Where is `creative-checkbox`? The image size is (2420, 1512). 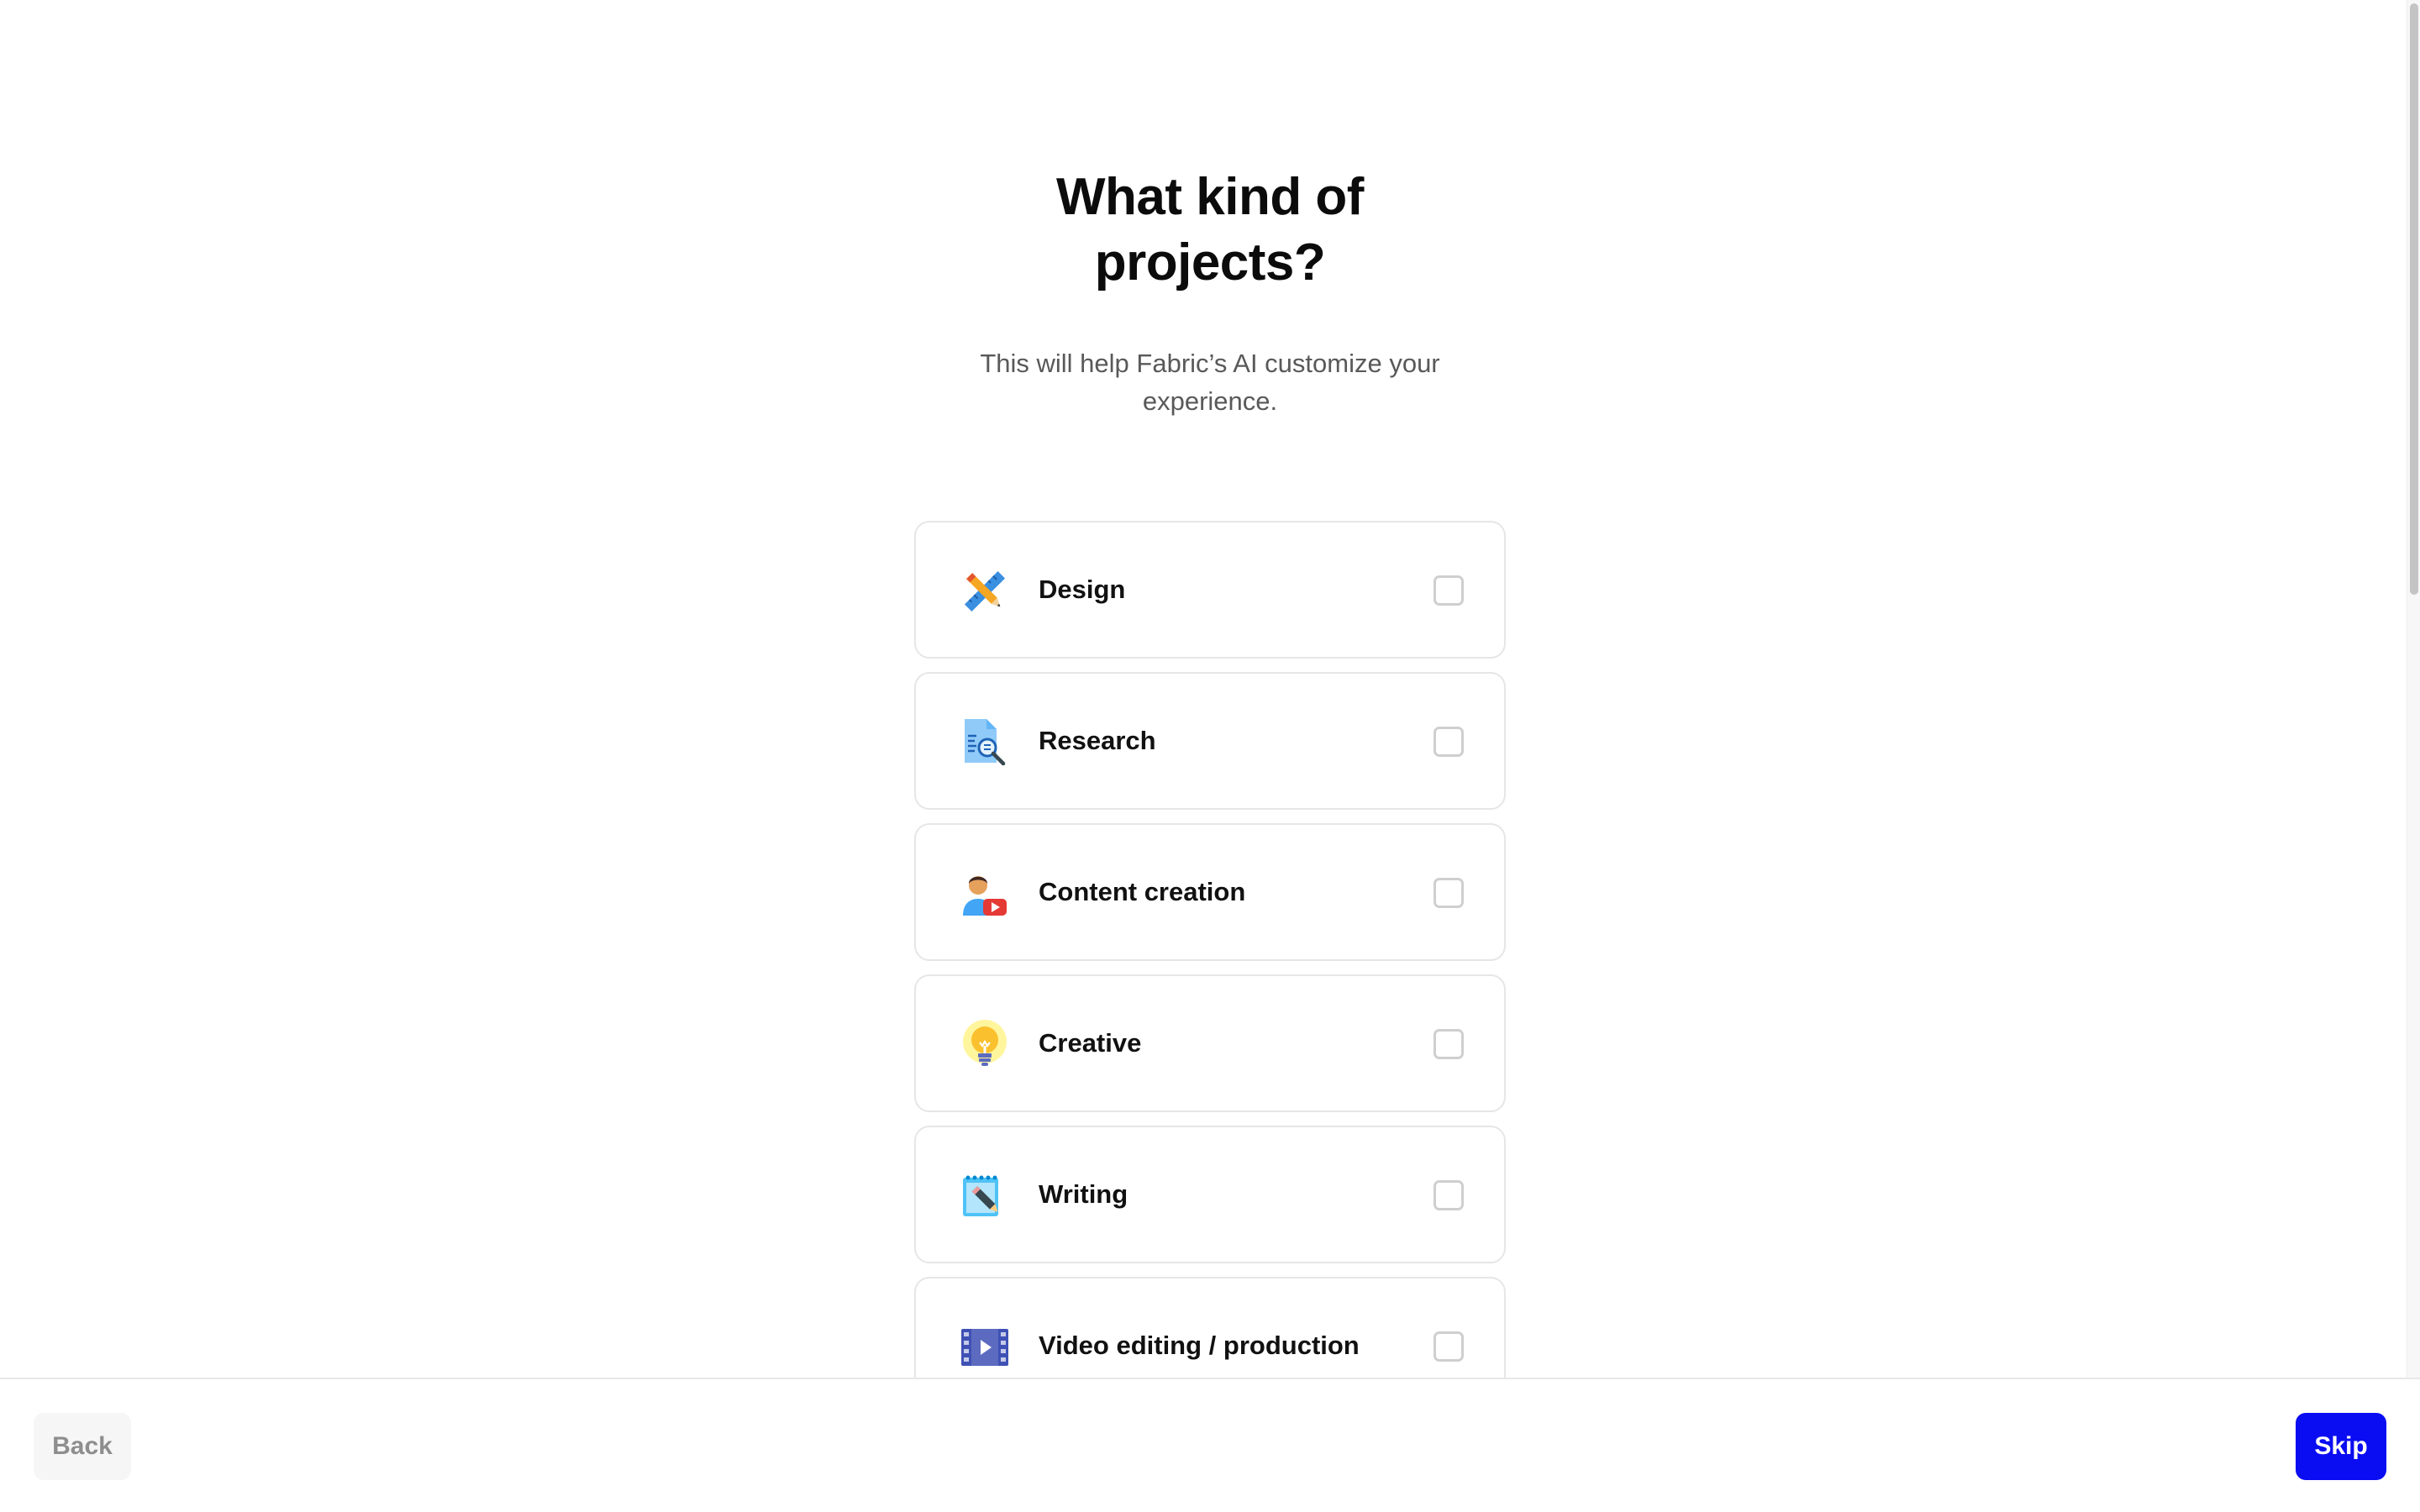 creative-checkbox is located at coordinates (1449, 1044).